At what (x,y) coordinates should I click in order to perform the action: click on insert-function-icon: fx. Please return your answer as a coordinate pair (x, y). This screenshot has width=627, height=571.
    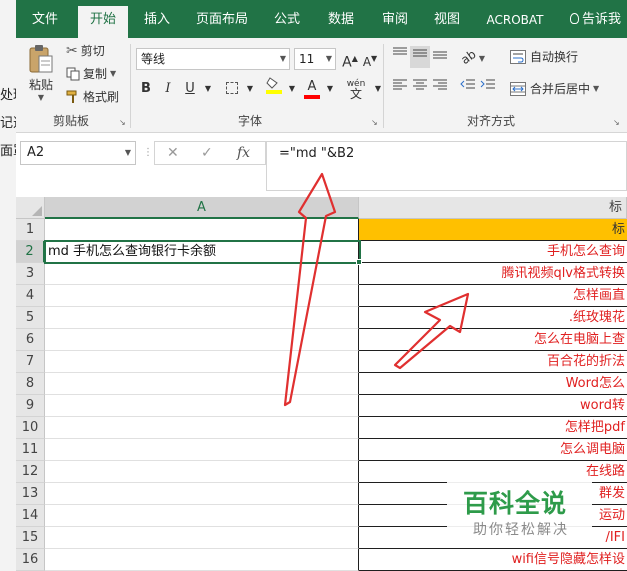
    Looking at the image, I should click on (243, 153).